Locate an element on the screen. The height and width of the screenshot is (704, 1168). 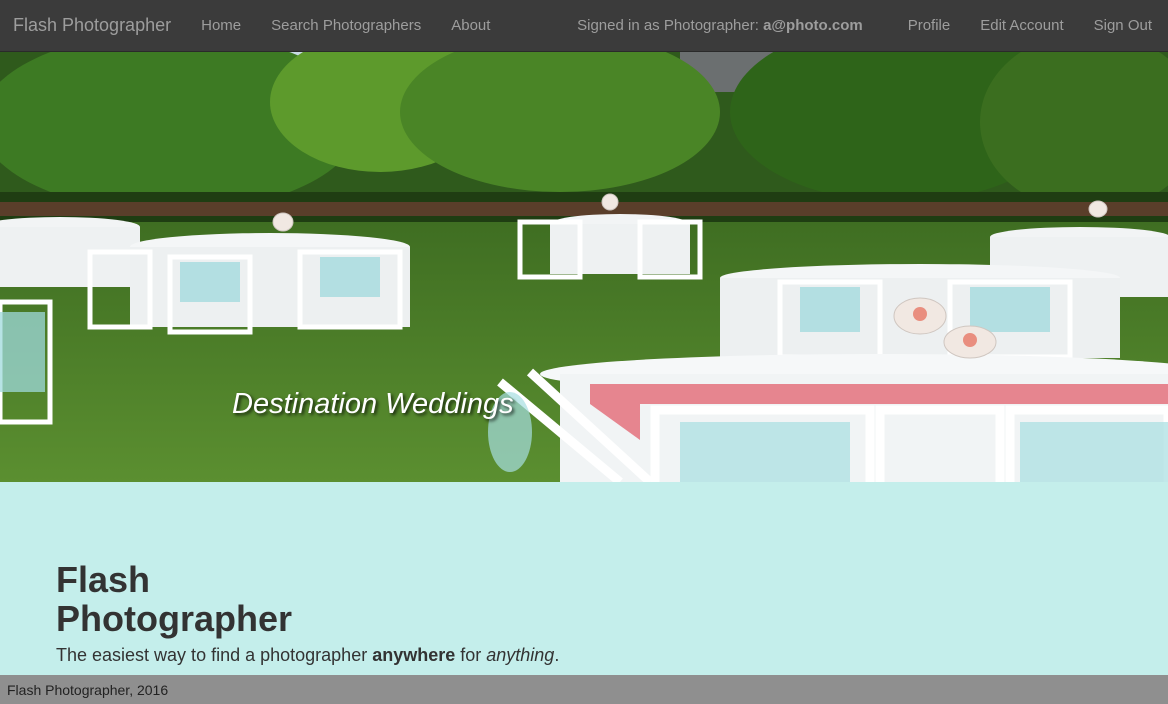
nav-link-edit-account: Edit Account is located at coordinates (1021, 25).